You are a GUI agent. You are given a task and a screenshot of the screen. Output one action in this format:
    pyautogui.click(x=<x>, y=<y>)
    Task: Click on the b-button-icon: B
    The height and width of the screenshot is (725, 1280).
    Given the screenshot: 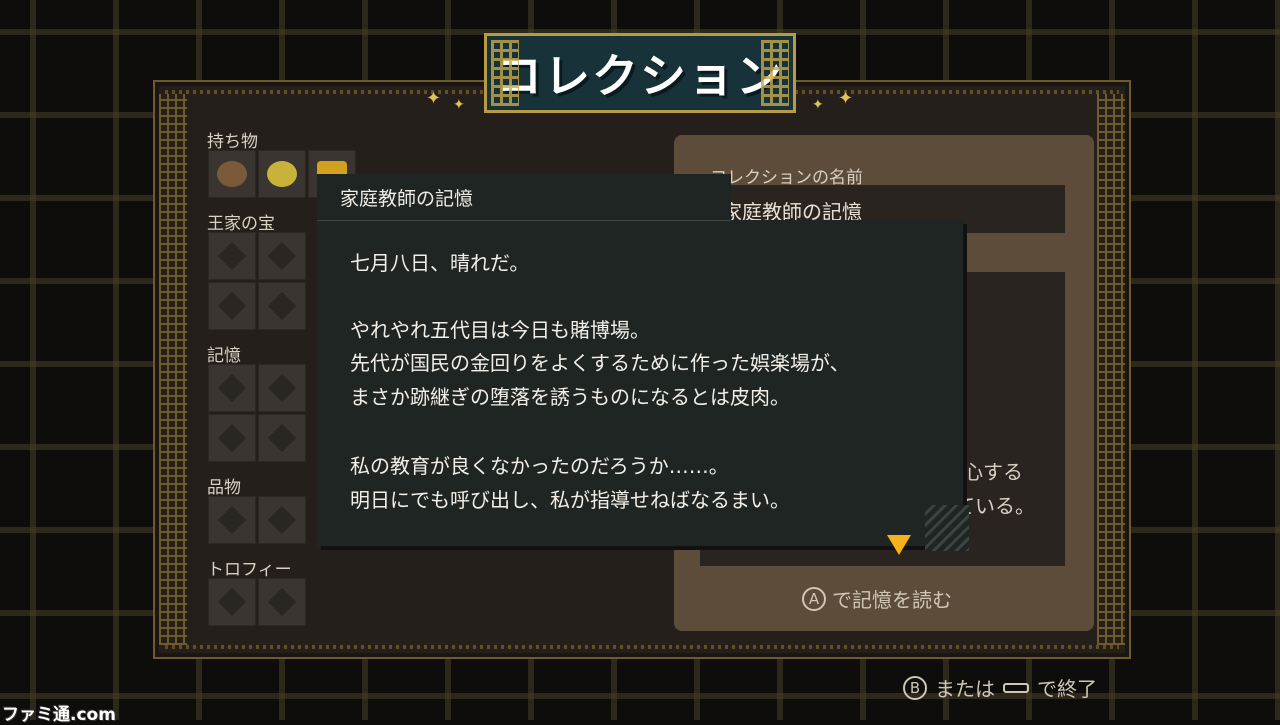 What is the action you would take?
    pyautogui.click(x=915, y=687)
    